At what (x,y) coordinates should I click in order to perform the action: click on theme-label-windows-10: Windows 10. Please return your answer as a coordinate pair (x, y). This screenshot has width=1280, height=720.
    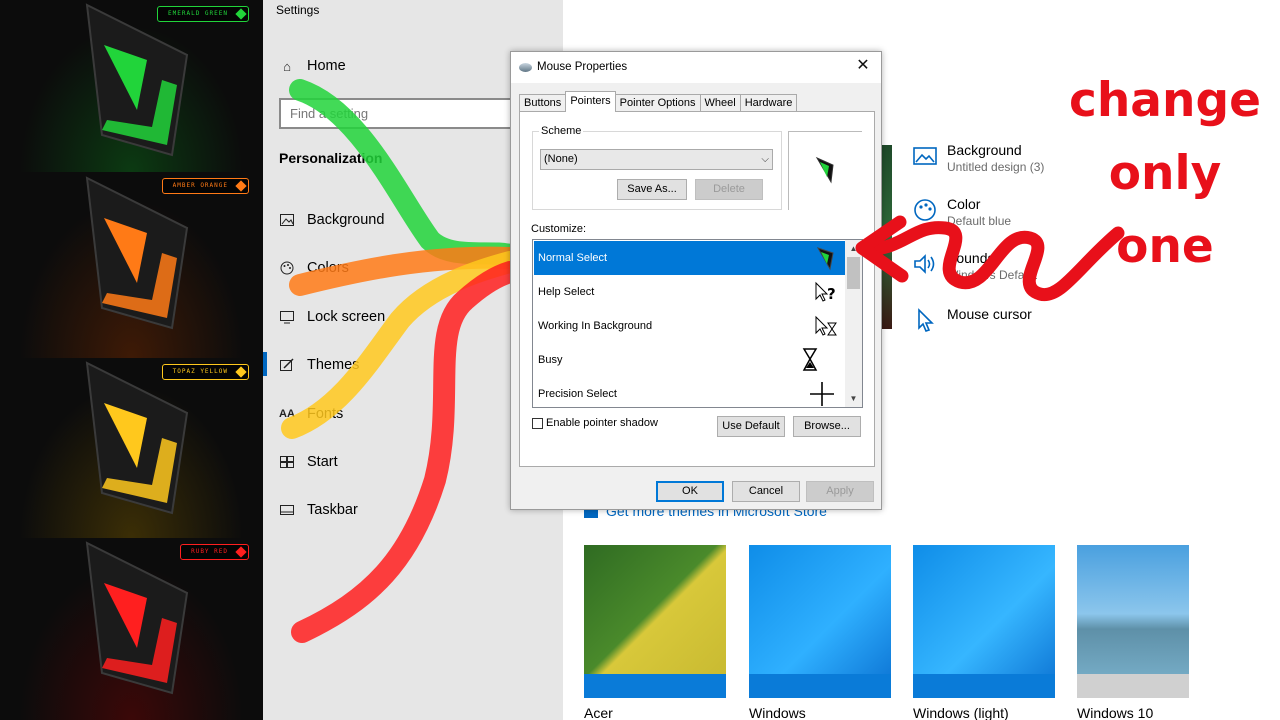
    Looking at the image, I should click on (1115, 712).